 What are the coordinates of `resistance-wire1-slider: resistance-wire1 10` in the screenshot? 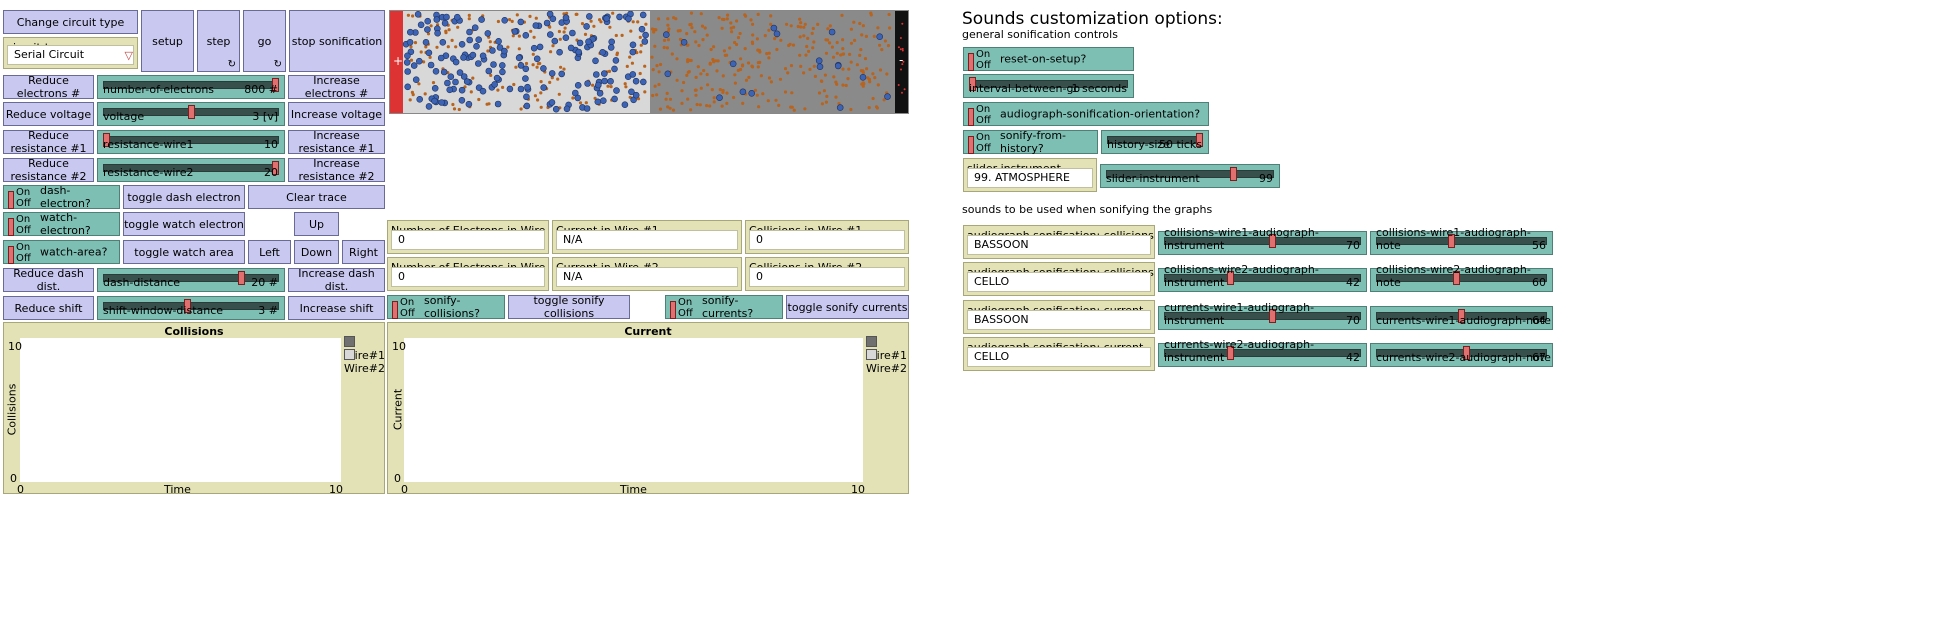 It's located at (191, 142).